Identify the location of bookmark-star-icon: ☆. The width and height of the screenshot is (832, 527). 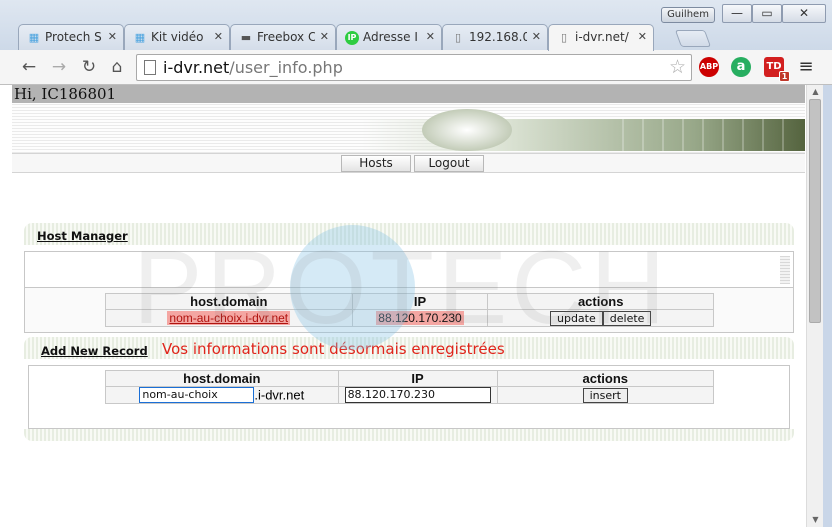
(677, 67).